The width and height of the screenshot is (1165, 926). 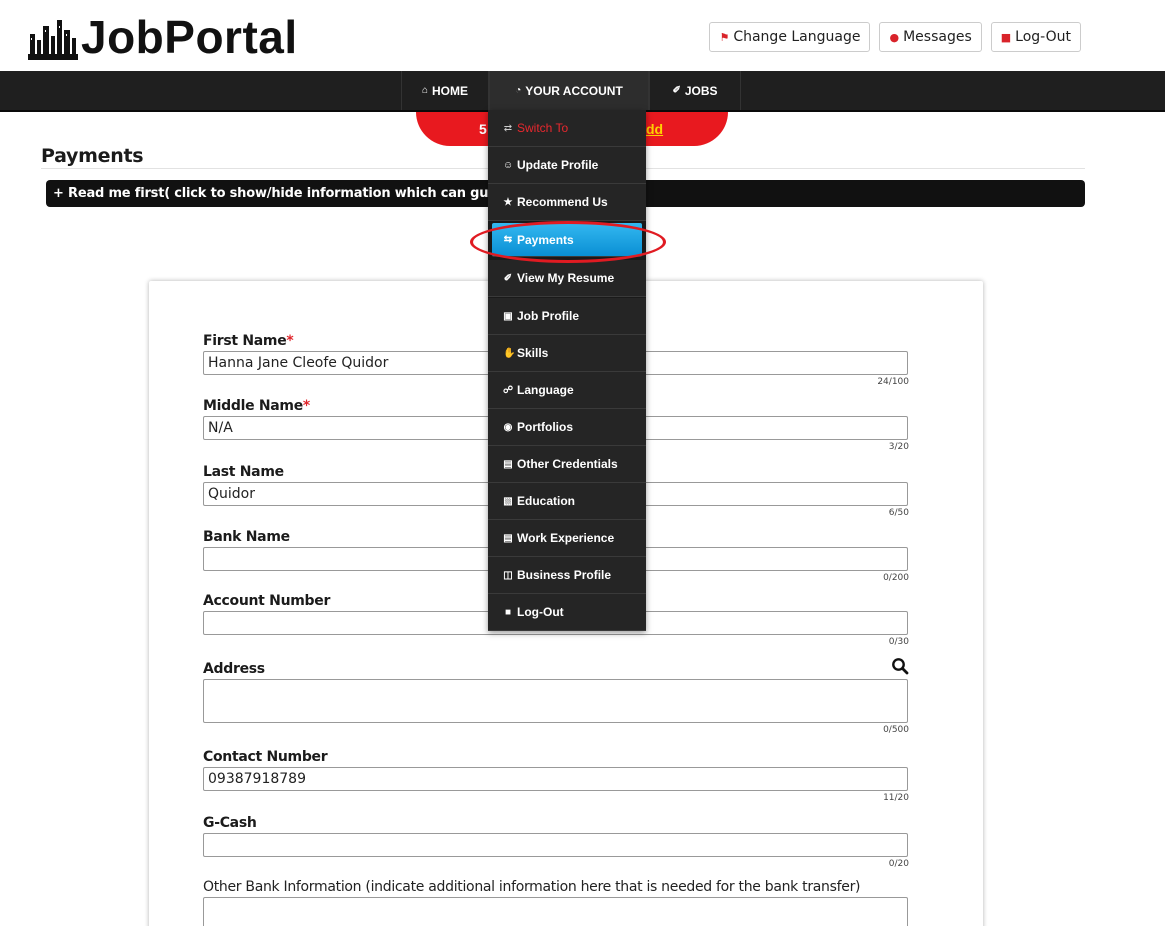 I want to click on contact-number-field: Contact Number 11/20, so click(x=556, y=776).